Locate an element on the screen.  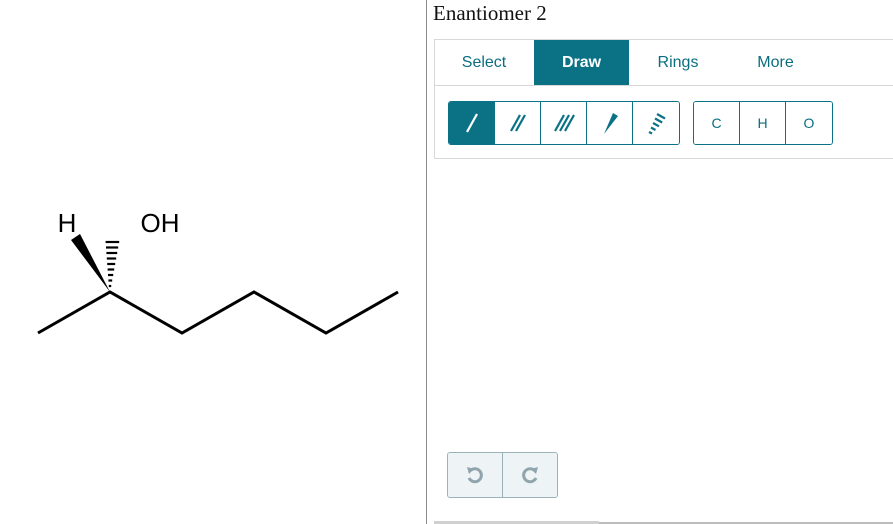
redo-button is located at coordinates (530, 475).